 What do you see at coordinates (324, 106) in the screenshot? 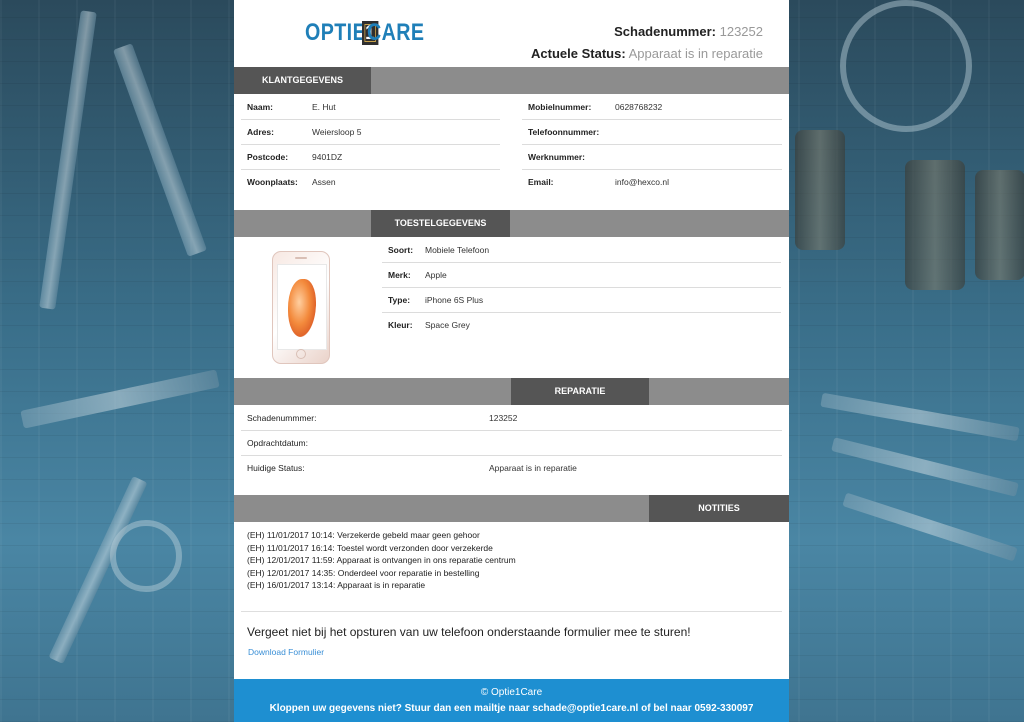
I see `field-value: E. Hut` at bounding box center [324, 106].